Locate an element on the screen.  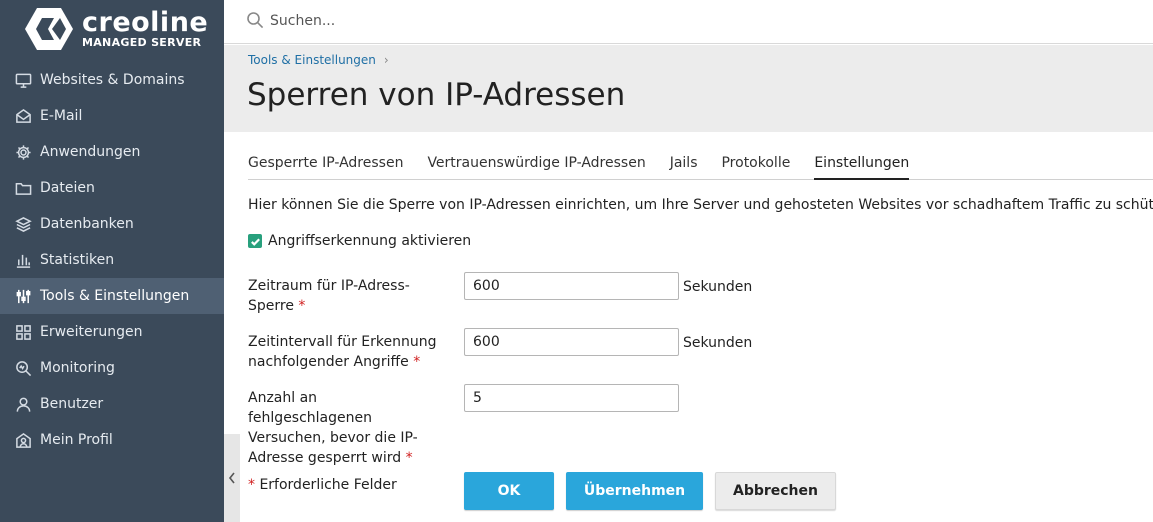
sidebar-item-label: Datenbanken is located at coordinates (87, 224).